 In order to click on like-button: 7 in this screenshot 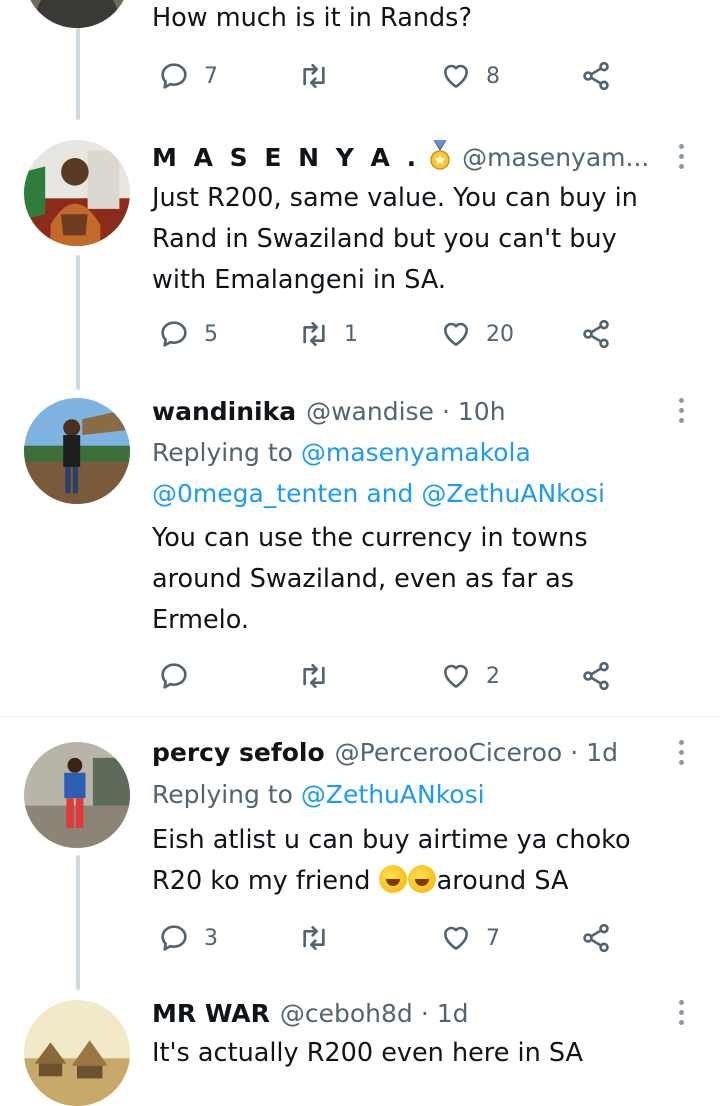, I will do `click(470, 938)`.